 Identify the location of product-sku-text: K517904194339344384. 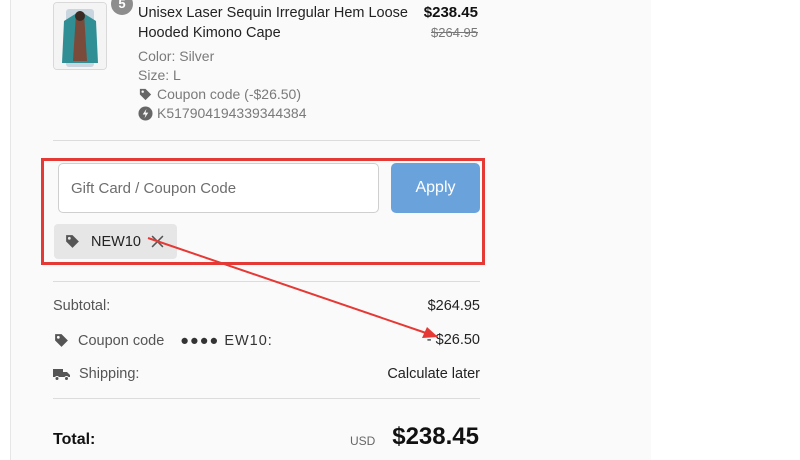
(232, 113).